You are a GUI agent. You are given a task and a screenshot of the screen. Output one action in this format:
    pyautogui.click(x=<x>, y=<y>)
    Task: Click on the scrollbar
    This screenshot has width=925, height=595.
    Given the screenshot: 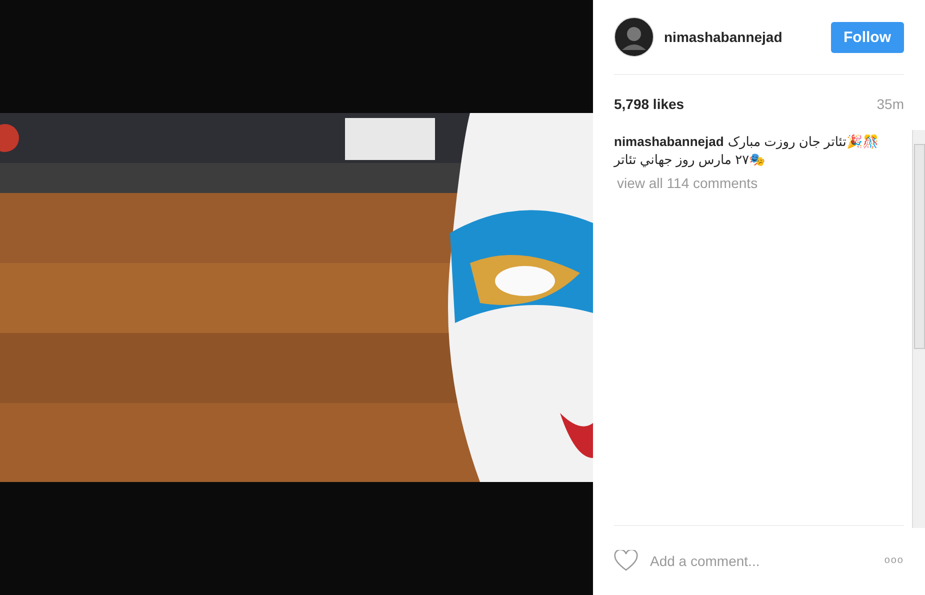 What is the action you would take?
    pyautogui.click(x=918, y=329)
    